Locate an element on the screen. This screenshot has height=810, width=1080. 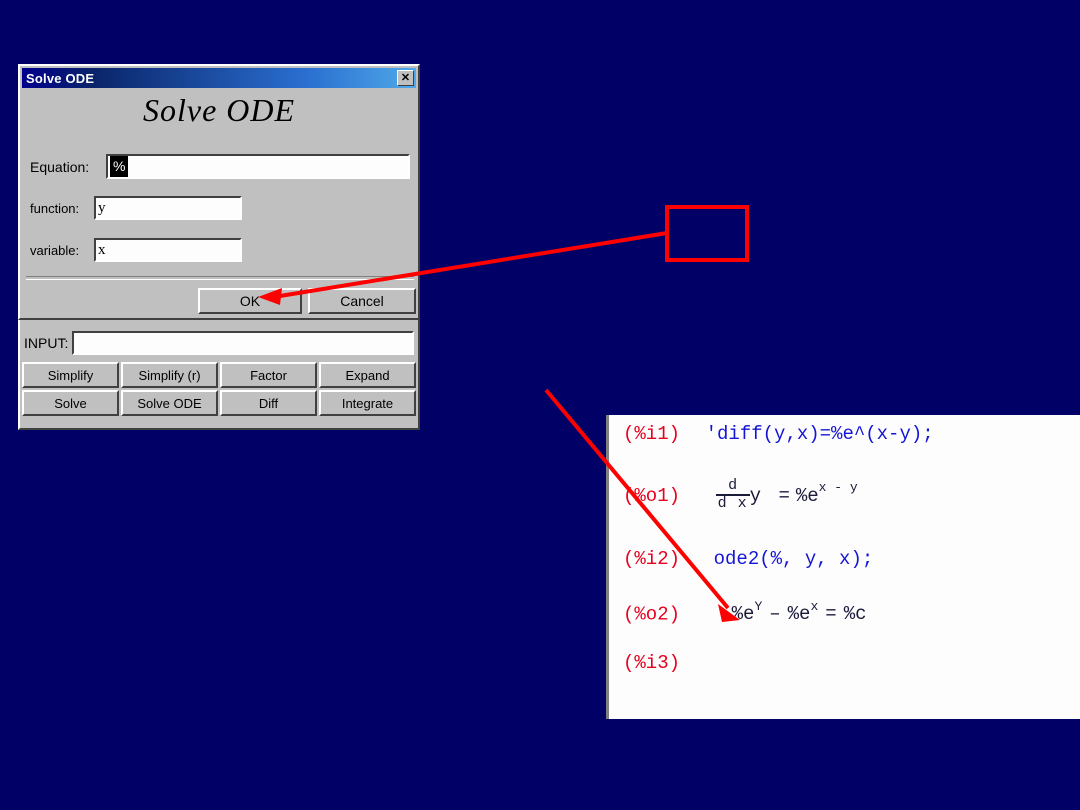
o1-exponent: x - y is located at coordinates (838, 488).